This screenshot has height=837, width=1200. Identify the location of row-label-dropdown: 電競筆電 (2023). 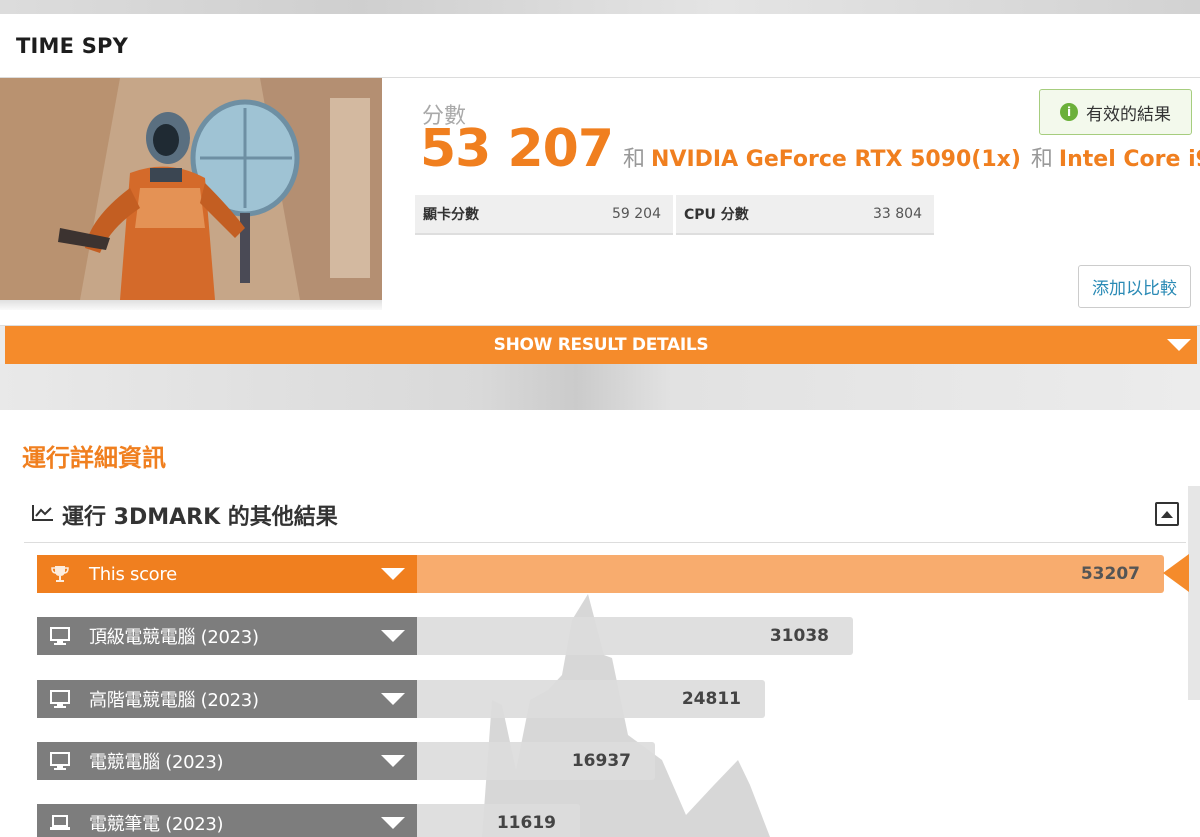
(227, 820).